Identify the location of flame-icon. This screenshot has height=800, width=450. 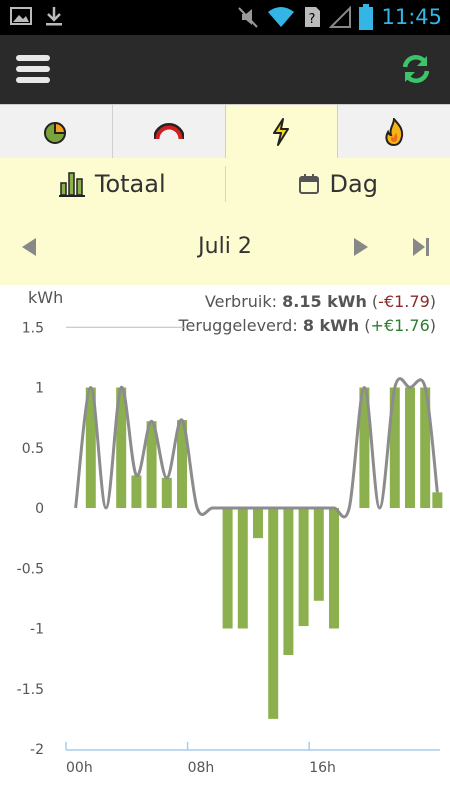
(394, 132).